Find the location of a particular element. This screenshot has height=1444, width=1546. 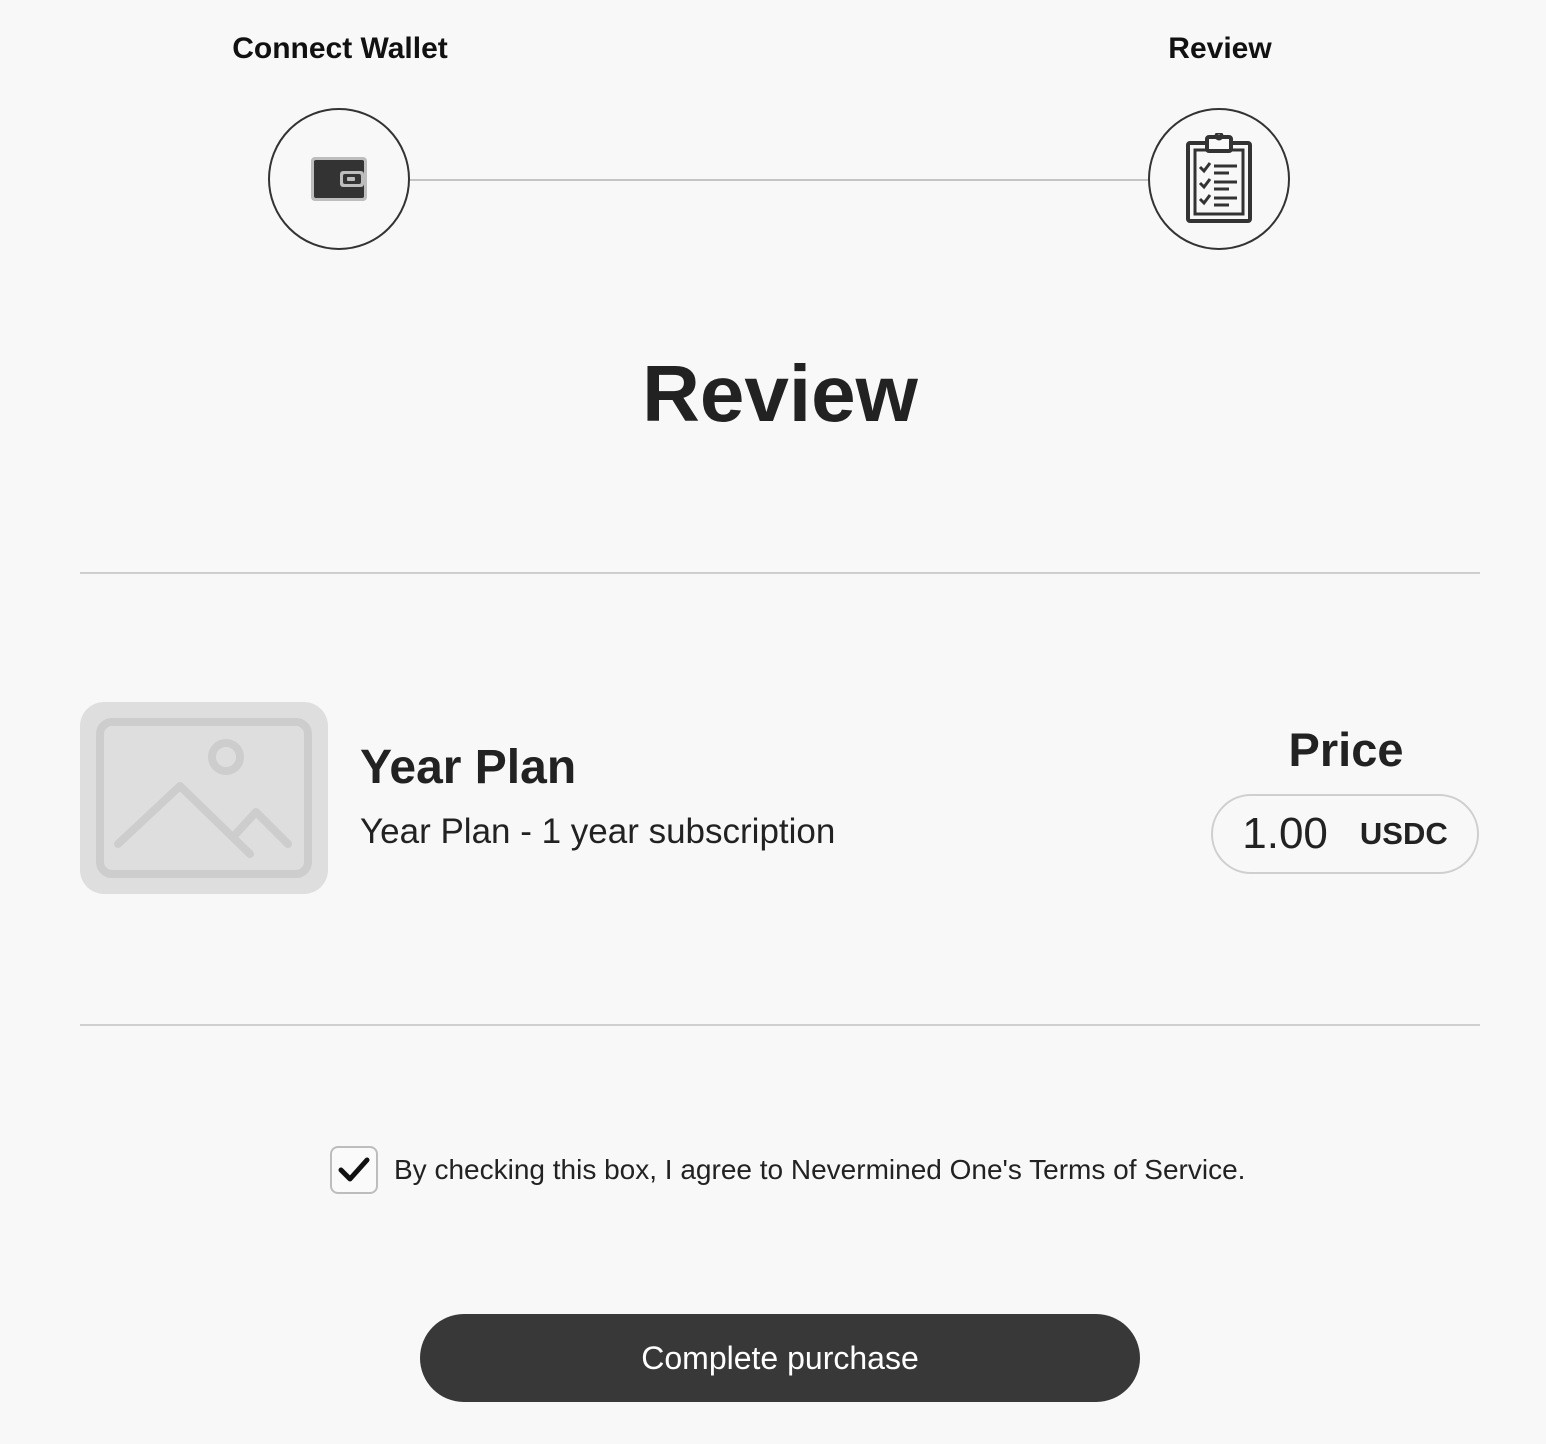

step-connect-wallet is located at coordinates (339, 179).